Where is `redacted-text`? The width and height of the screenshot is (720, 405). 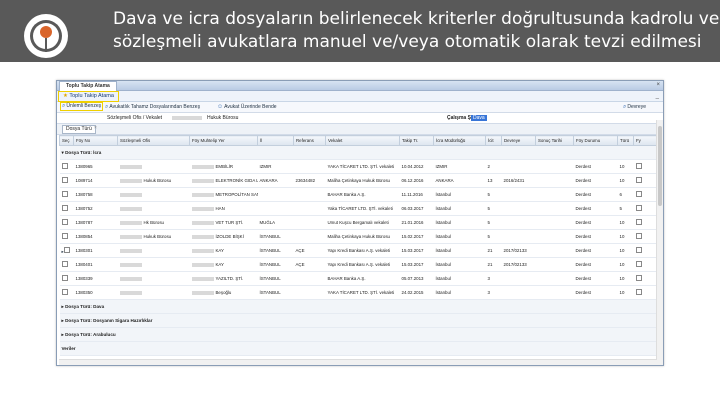 redacted-text is located at coordinates (202, 250).